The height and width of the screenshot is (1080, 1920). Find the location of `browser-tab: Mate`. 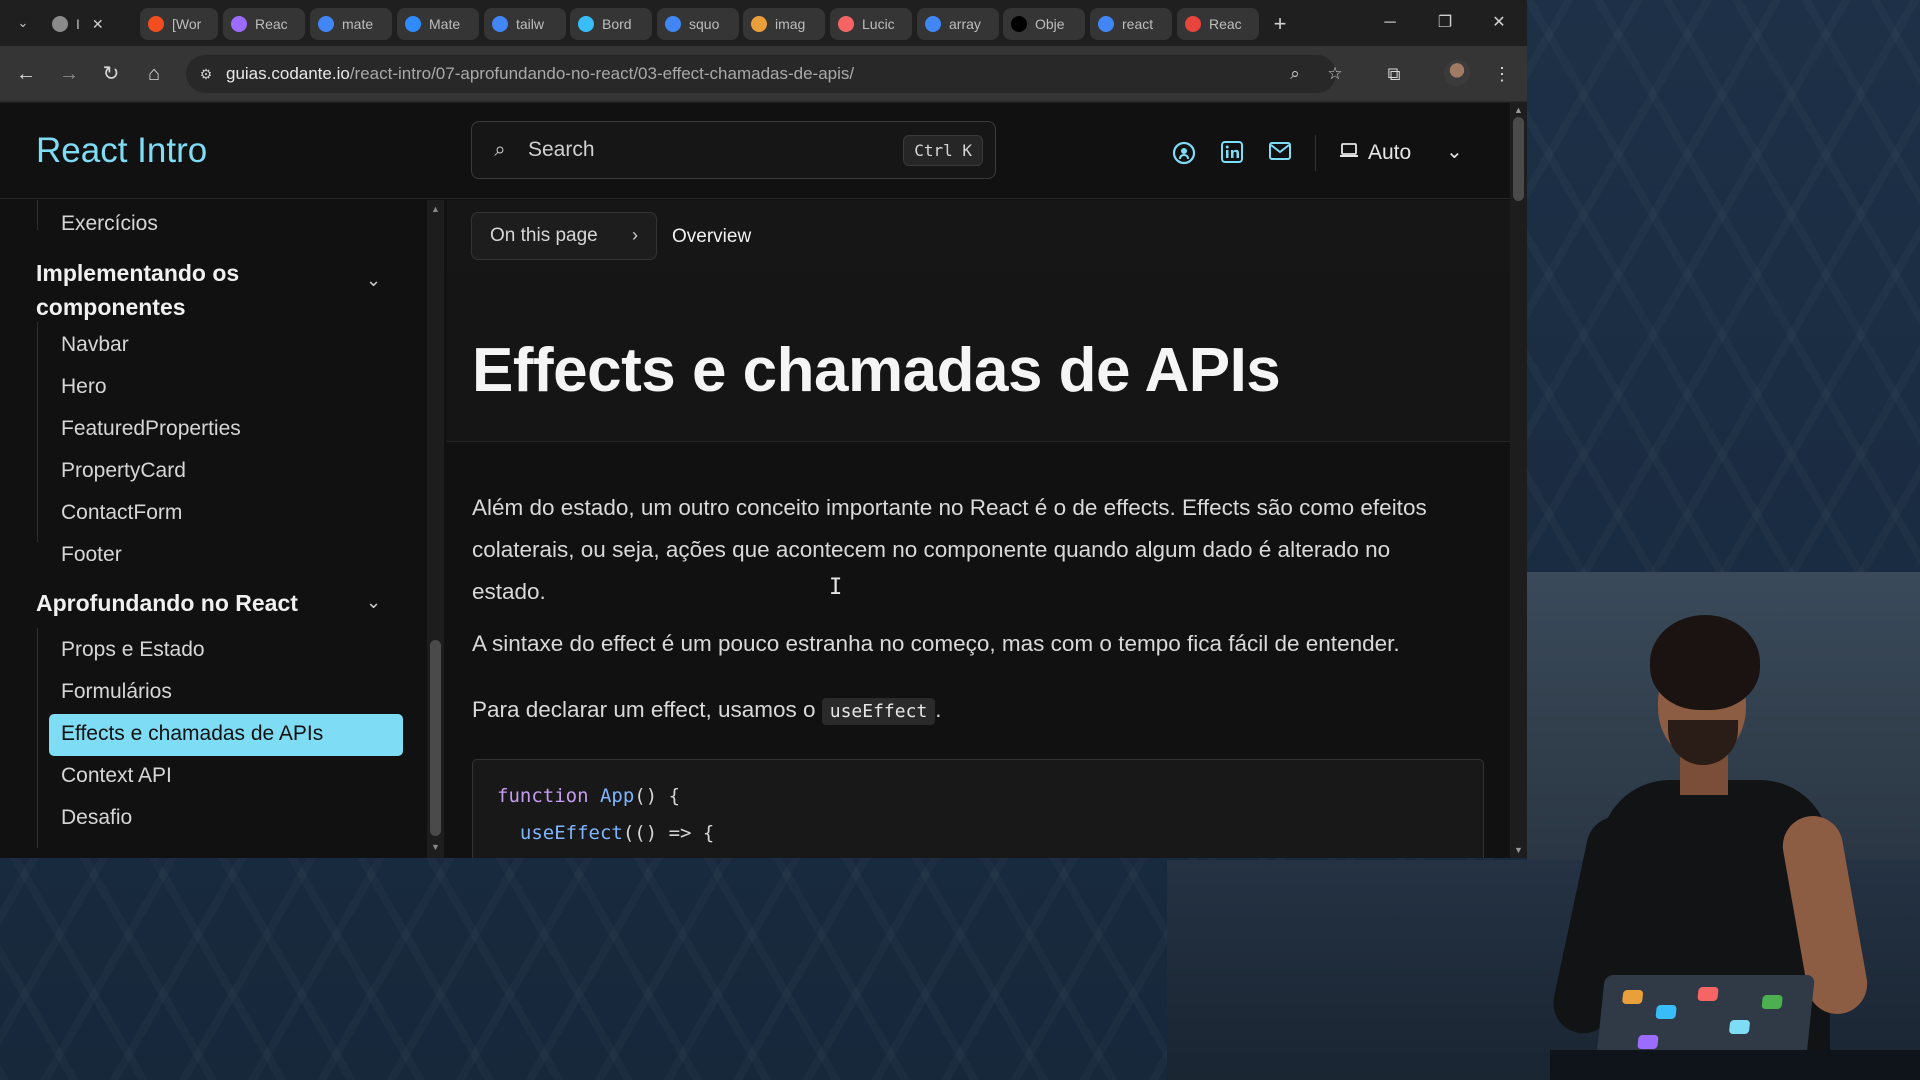

browser-tab: Mate is located at coordinates (438, 24).